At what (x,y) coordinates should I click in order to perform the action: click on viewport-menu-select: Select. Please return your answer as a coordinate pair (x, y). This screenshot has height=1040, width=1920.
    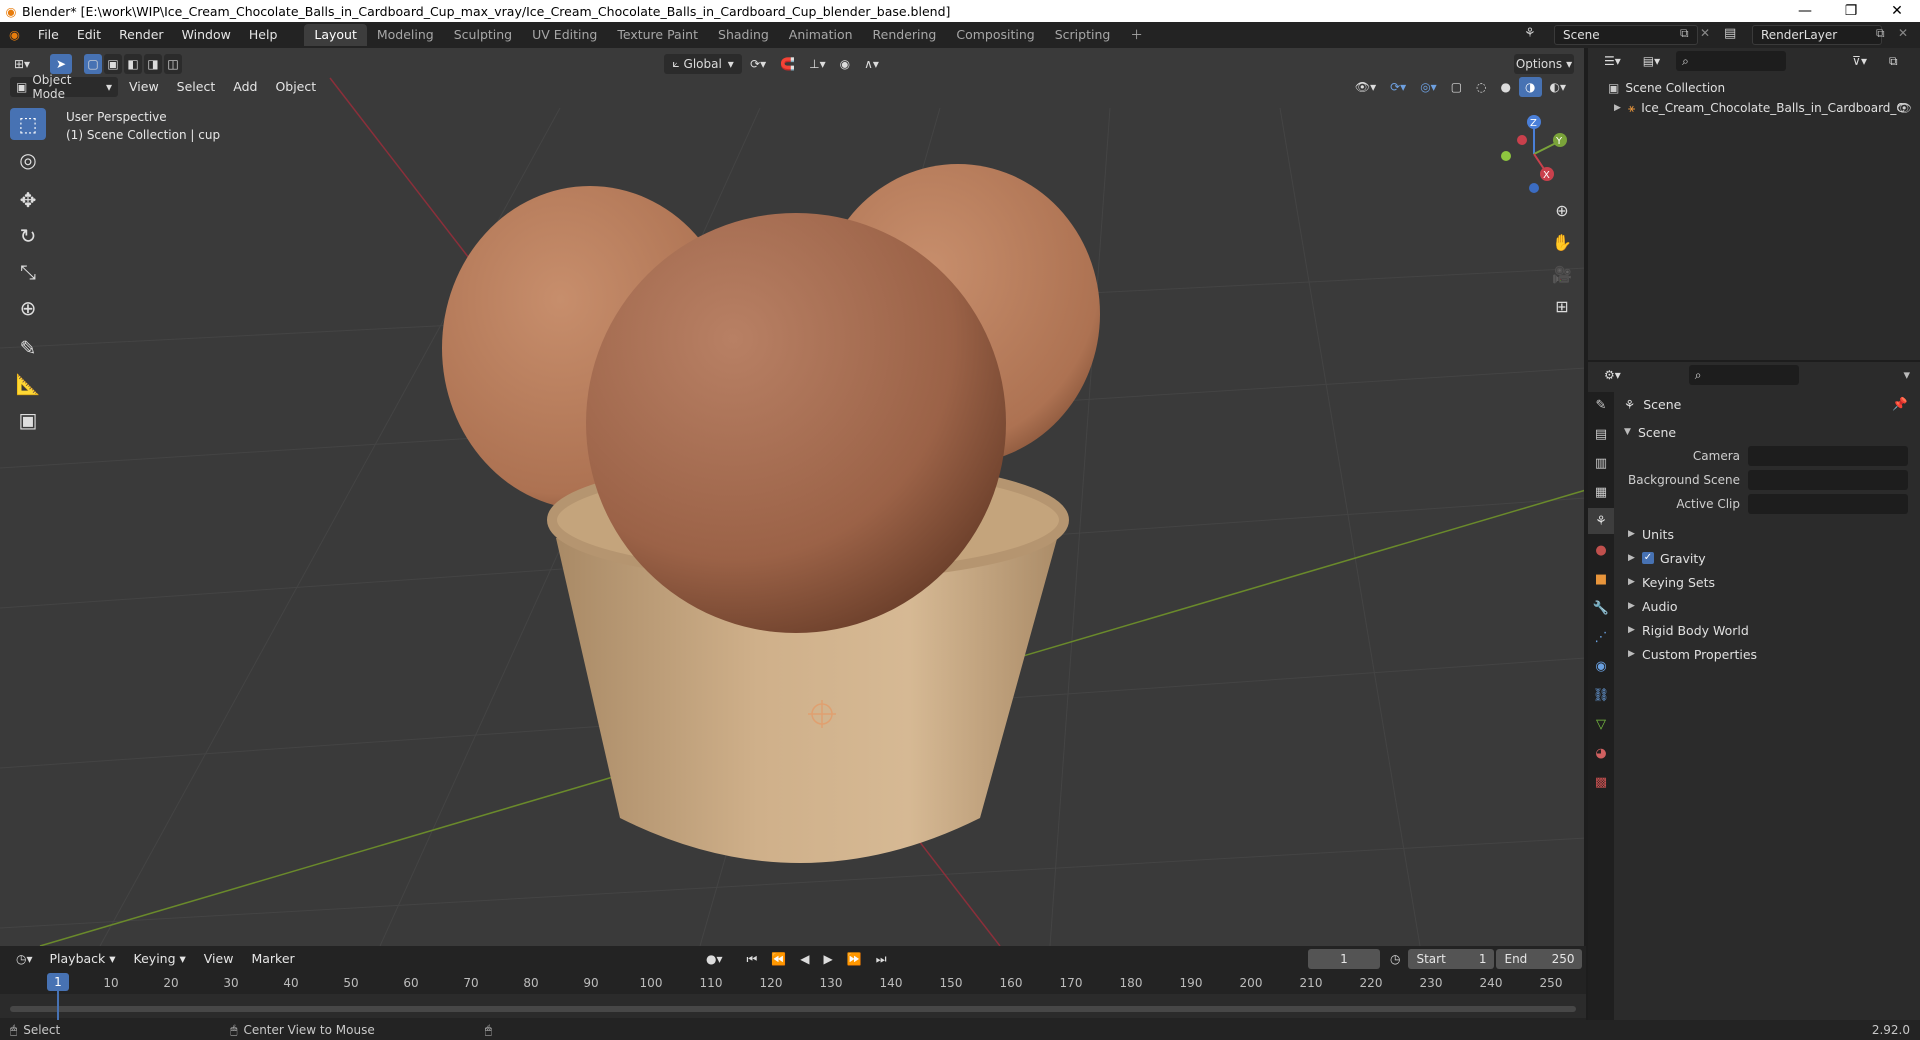
    Looking at the image, I should click on (196, 87).